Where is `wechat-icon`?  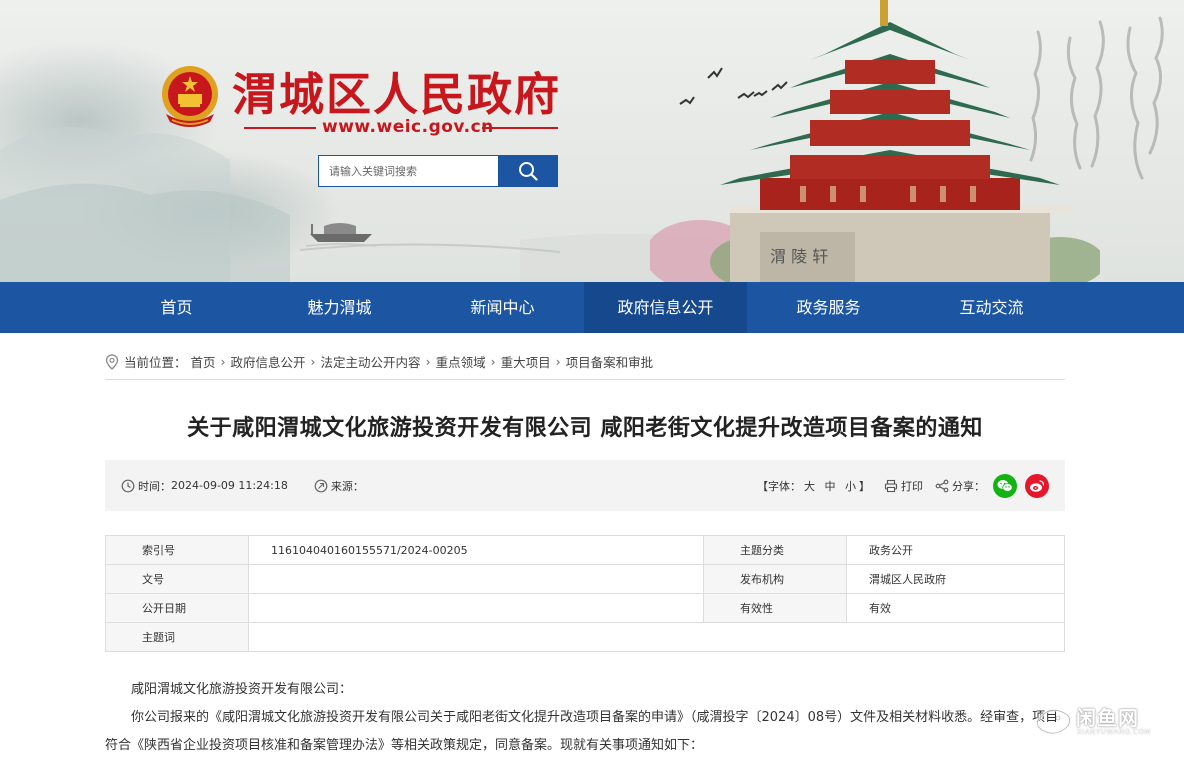
wechat-icon is located at coordinates (1005, 485).